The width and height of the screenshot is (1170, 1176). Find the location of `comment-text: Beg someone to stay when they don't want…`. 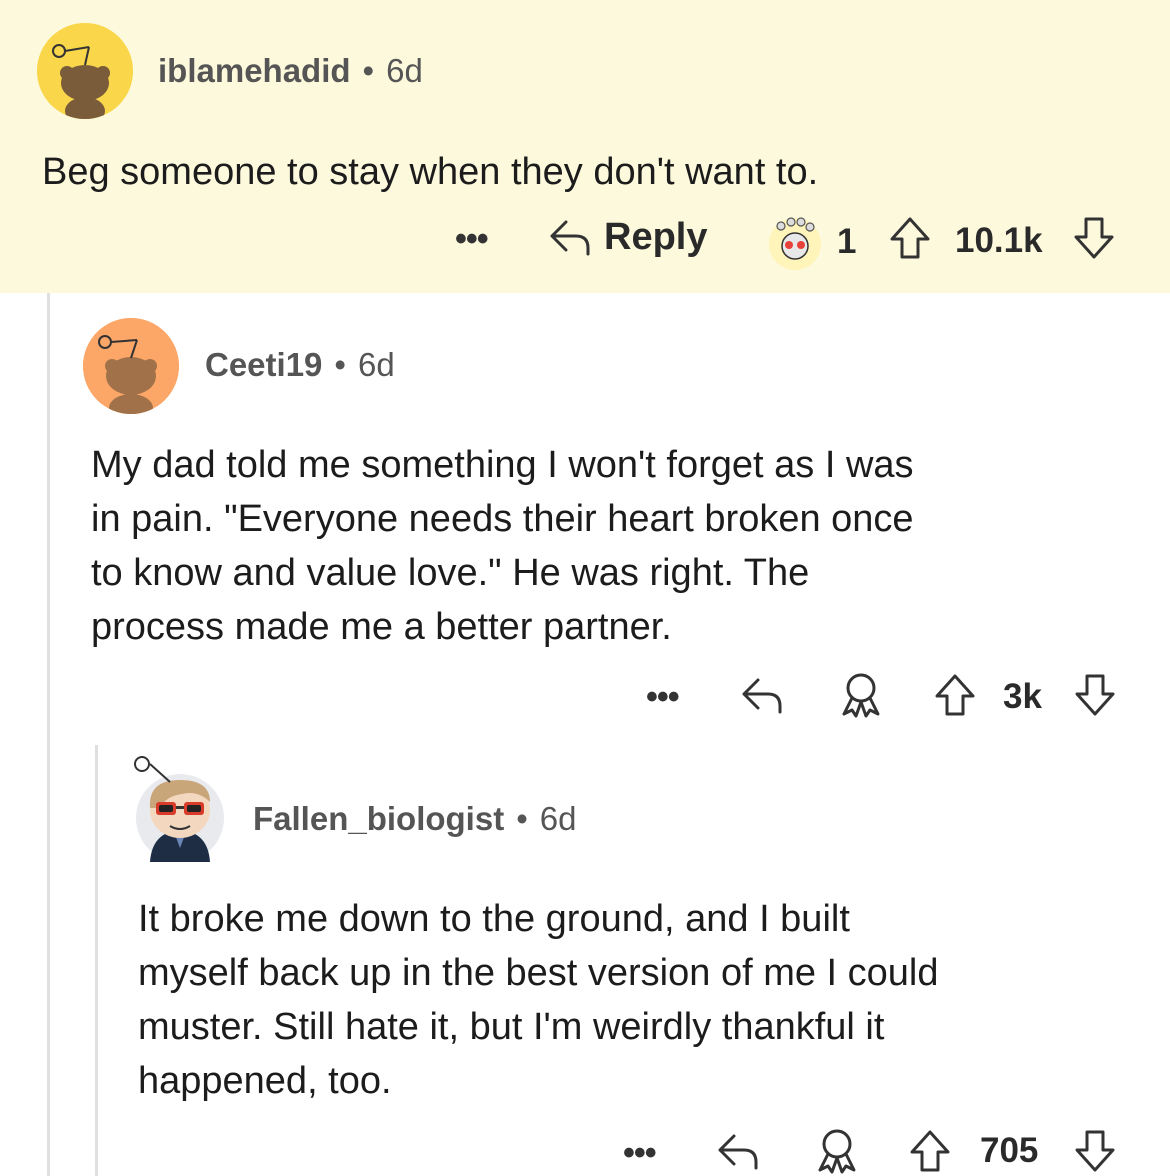

comment-text: Beg someone to stay when they don't want… is located at coordinates (430, 172).